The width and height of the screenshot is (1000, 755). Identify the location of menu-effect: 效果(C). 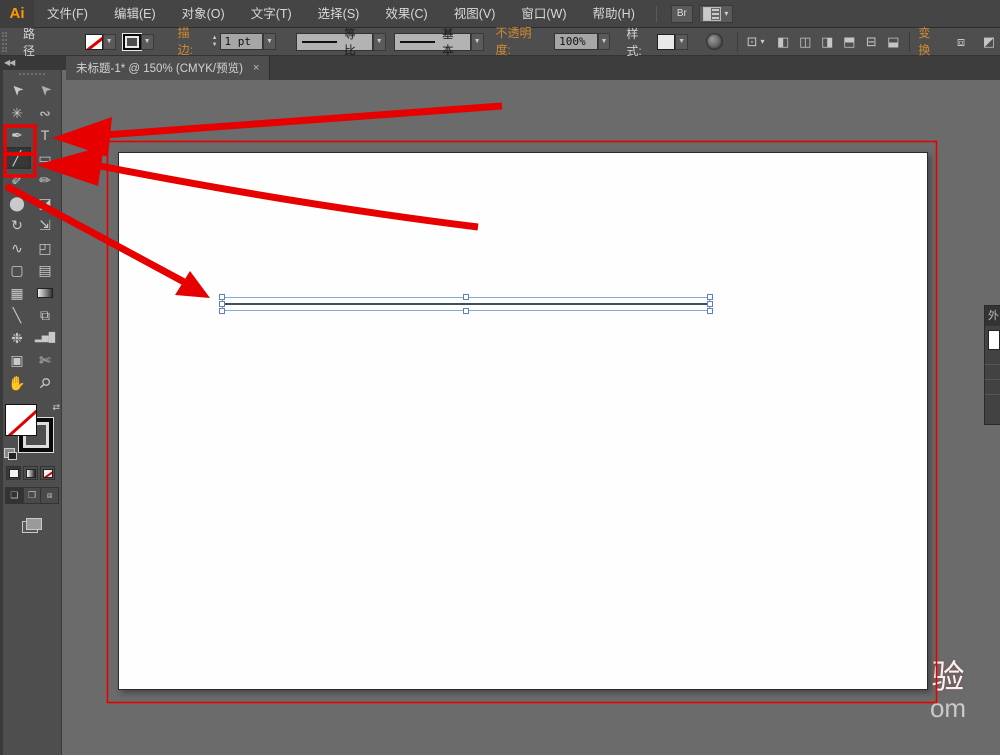
(406, 14).